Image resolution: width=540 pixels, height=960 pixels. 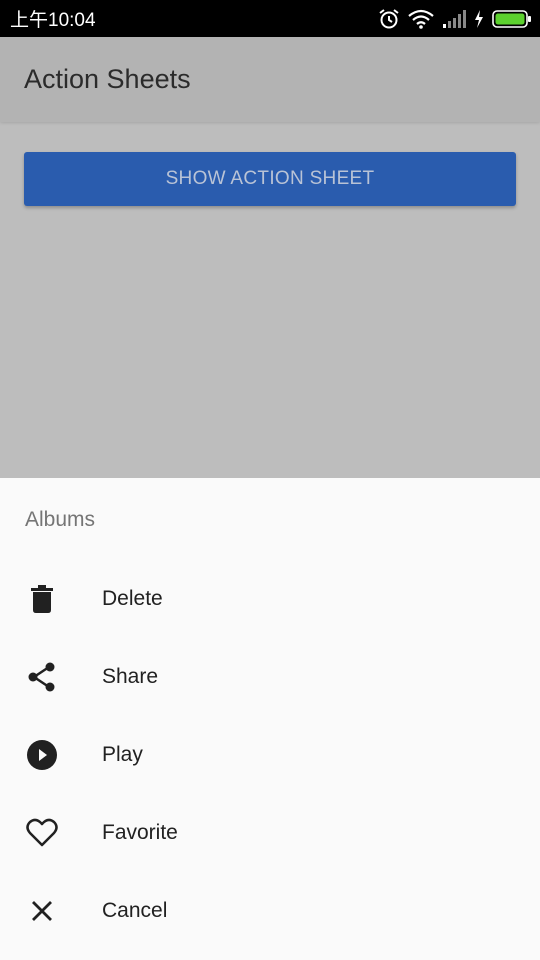 I want to click on show-action-sheet-button: SHOW ACTION SHEET, so click(x=270, y=179).